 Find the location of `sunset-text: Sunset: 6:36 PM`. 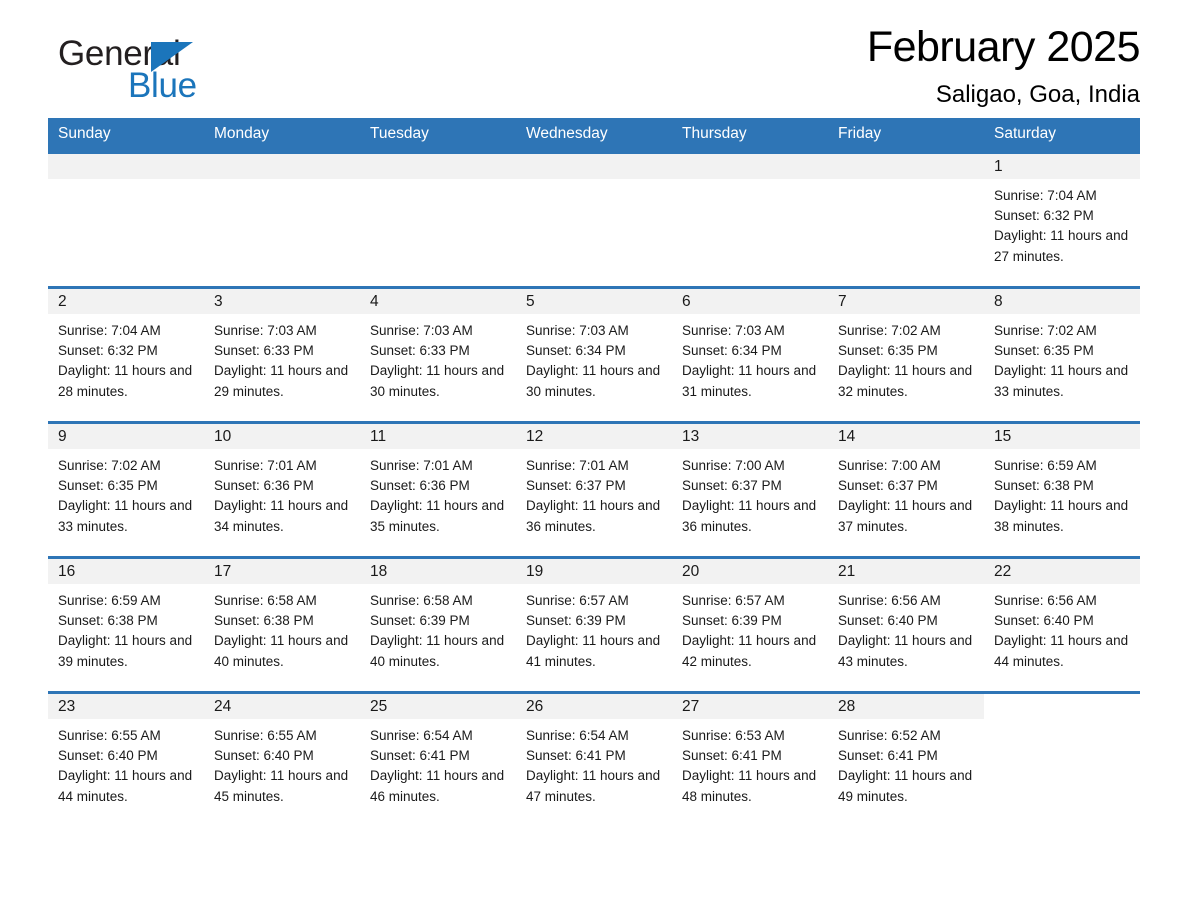

sunset-text: Sunset: 6:36 PM is located at coordinates (264, 486).